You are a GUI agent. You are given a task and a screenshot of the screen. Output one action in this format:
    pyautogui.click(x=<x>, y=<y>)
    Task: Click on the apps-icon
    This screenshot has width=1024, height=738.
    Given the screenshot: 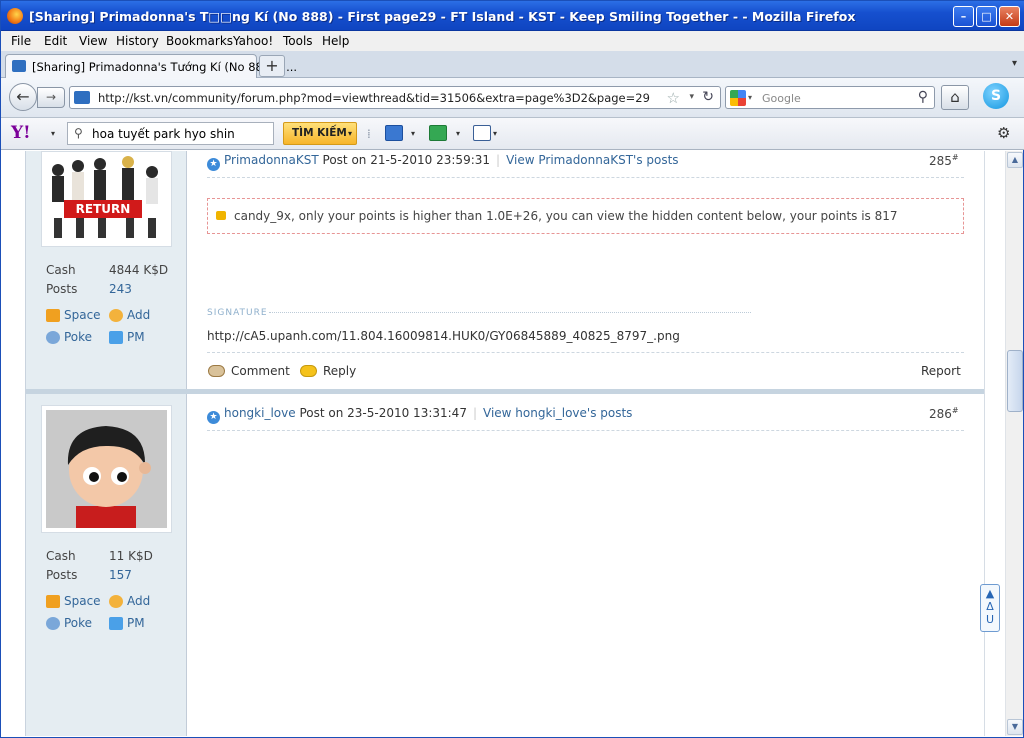 What is the action you would take?
    pyautogui.click(x=438, y=133)
    